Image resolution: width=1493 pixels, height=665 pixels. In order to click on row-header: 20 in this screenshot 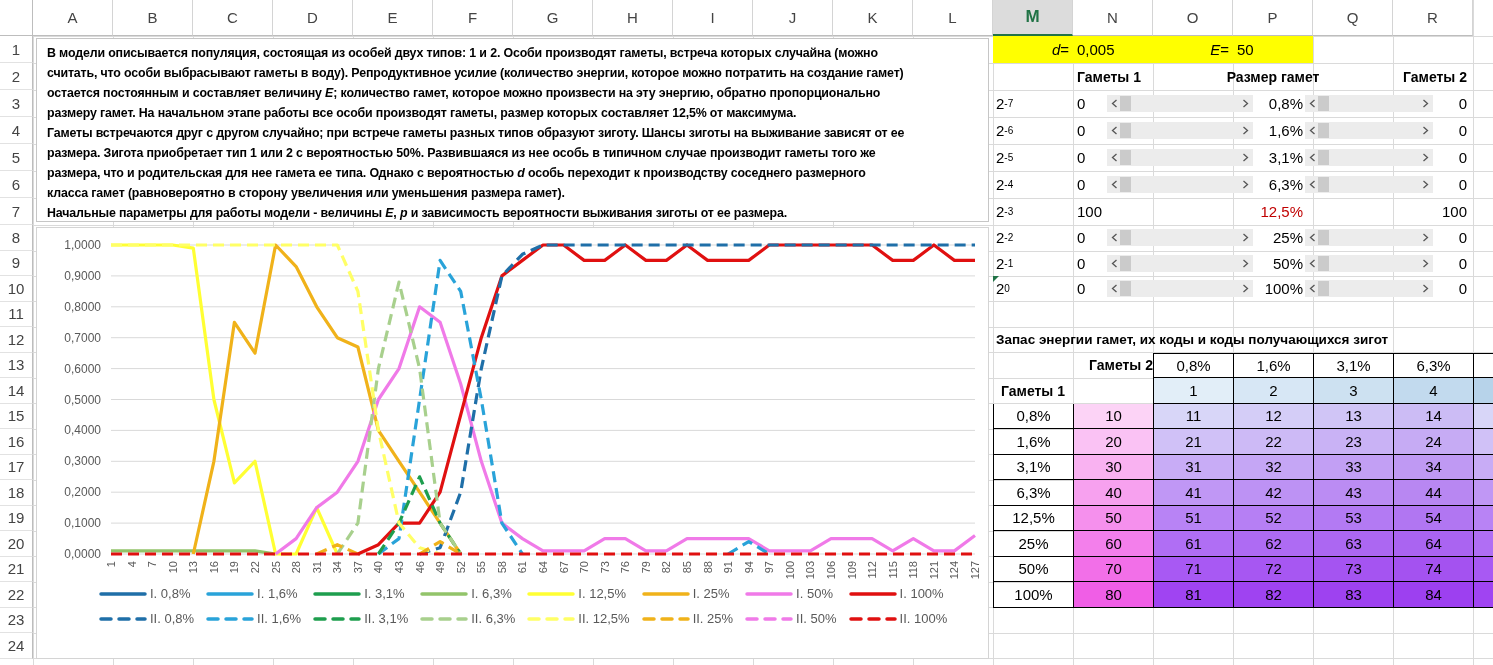, I will do `click(16, 544)`.